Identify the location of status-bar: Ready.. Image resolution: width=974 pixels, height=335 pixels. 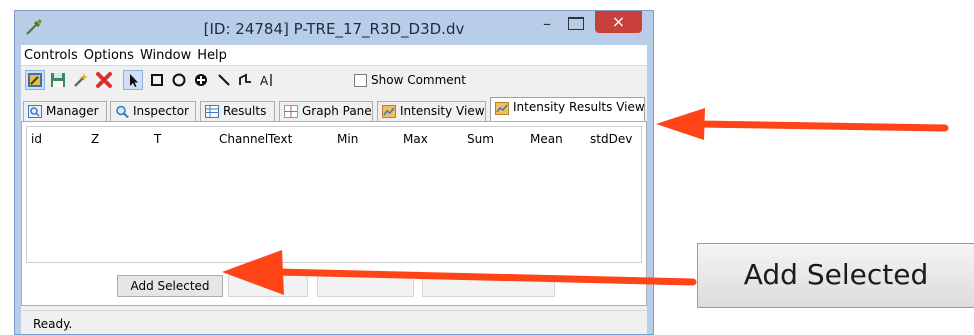
(334, 322).